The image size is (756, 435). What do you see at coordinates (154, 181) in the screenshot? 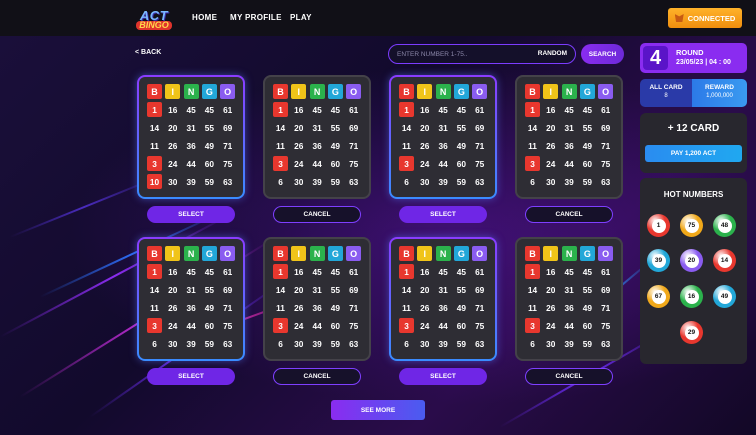
I see `bingo-cell: 10` at bounding box center [154, 181].